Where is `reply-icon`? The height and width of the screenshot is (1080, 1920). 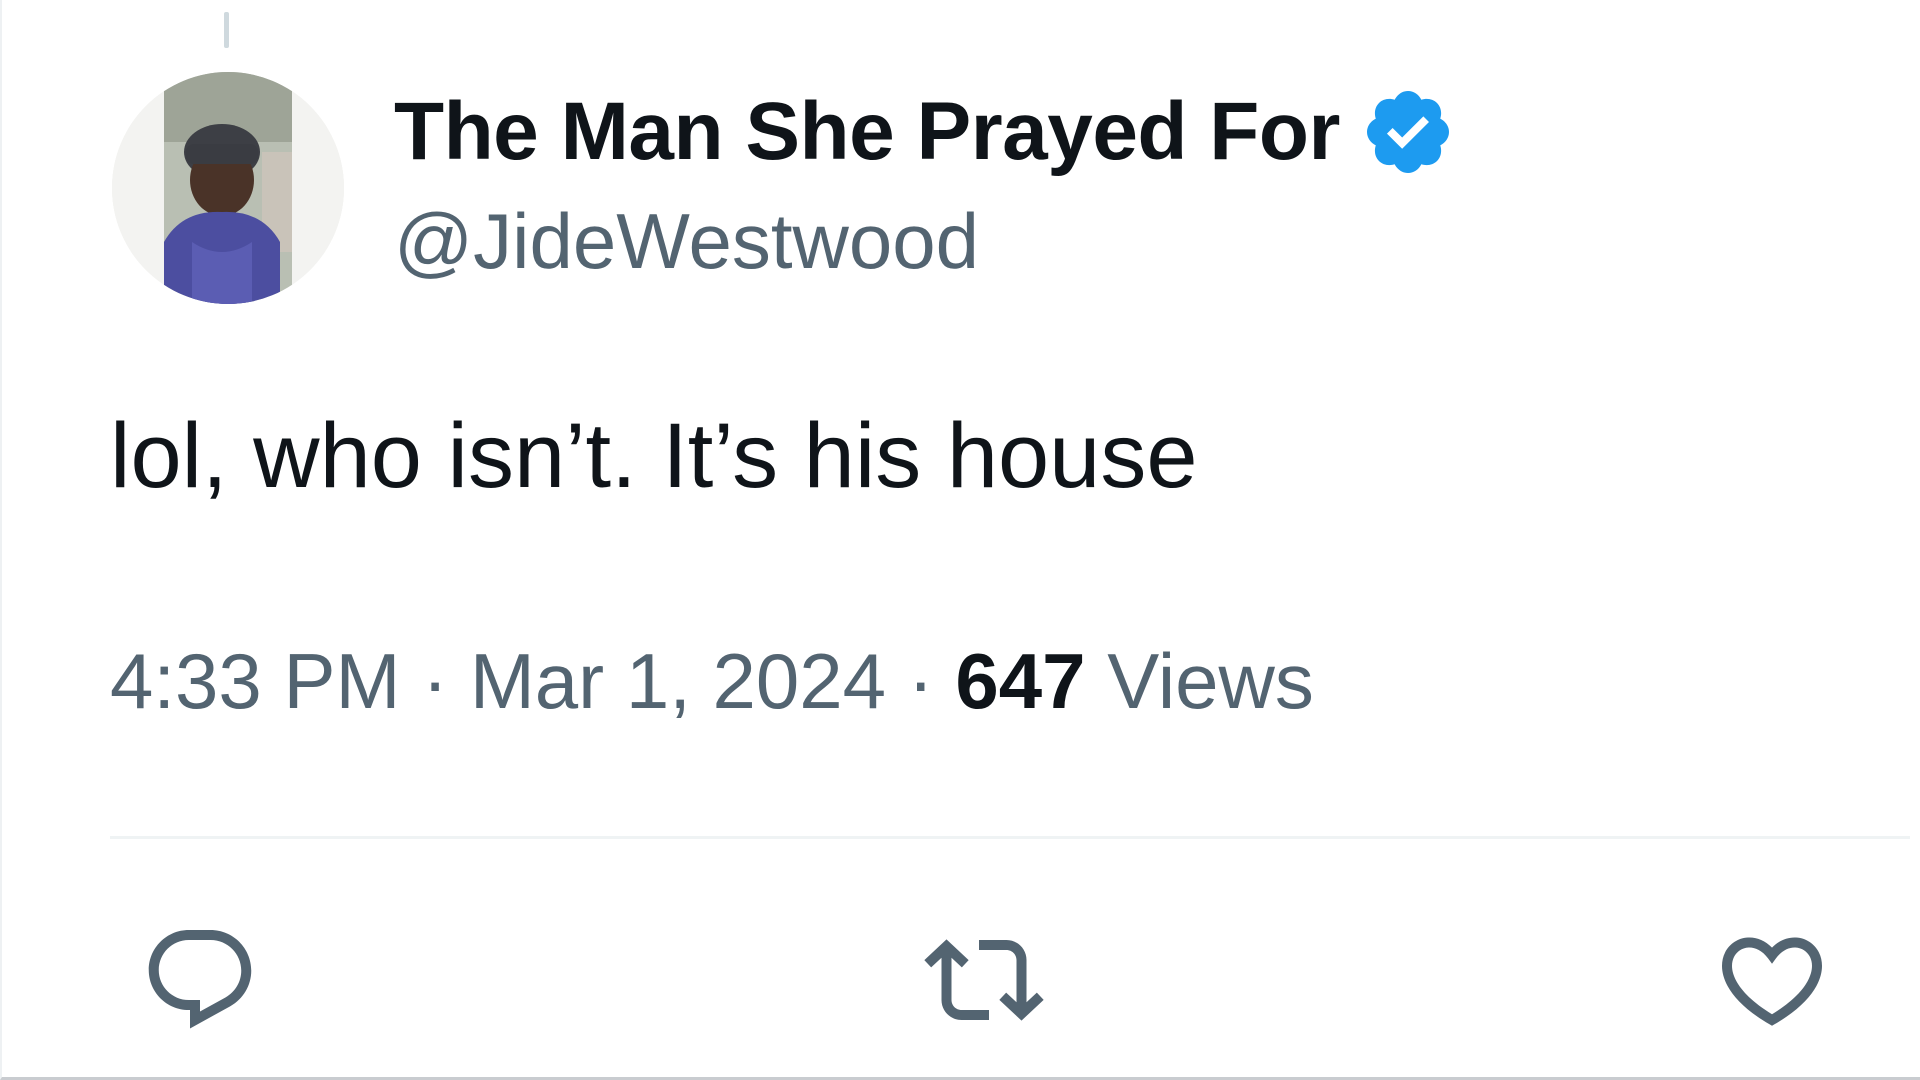
reply-icon is located at coordinates (200, 979).